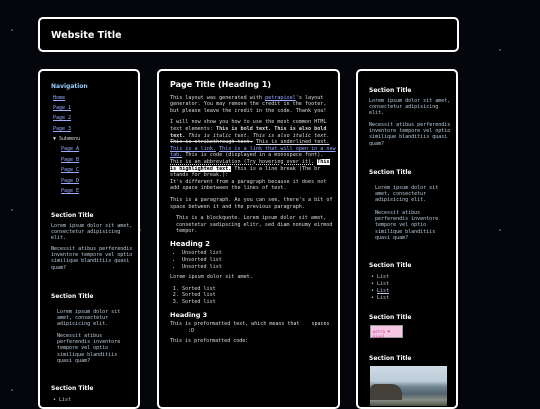 The height and width of the screenshot is (409, 540). I want to click on site-header: Website Title, so click(248, 34).